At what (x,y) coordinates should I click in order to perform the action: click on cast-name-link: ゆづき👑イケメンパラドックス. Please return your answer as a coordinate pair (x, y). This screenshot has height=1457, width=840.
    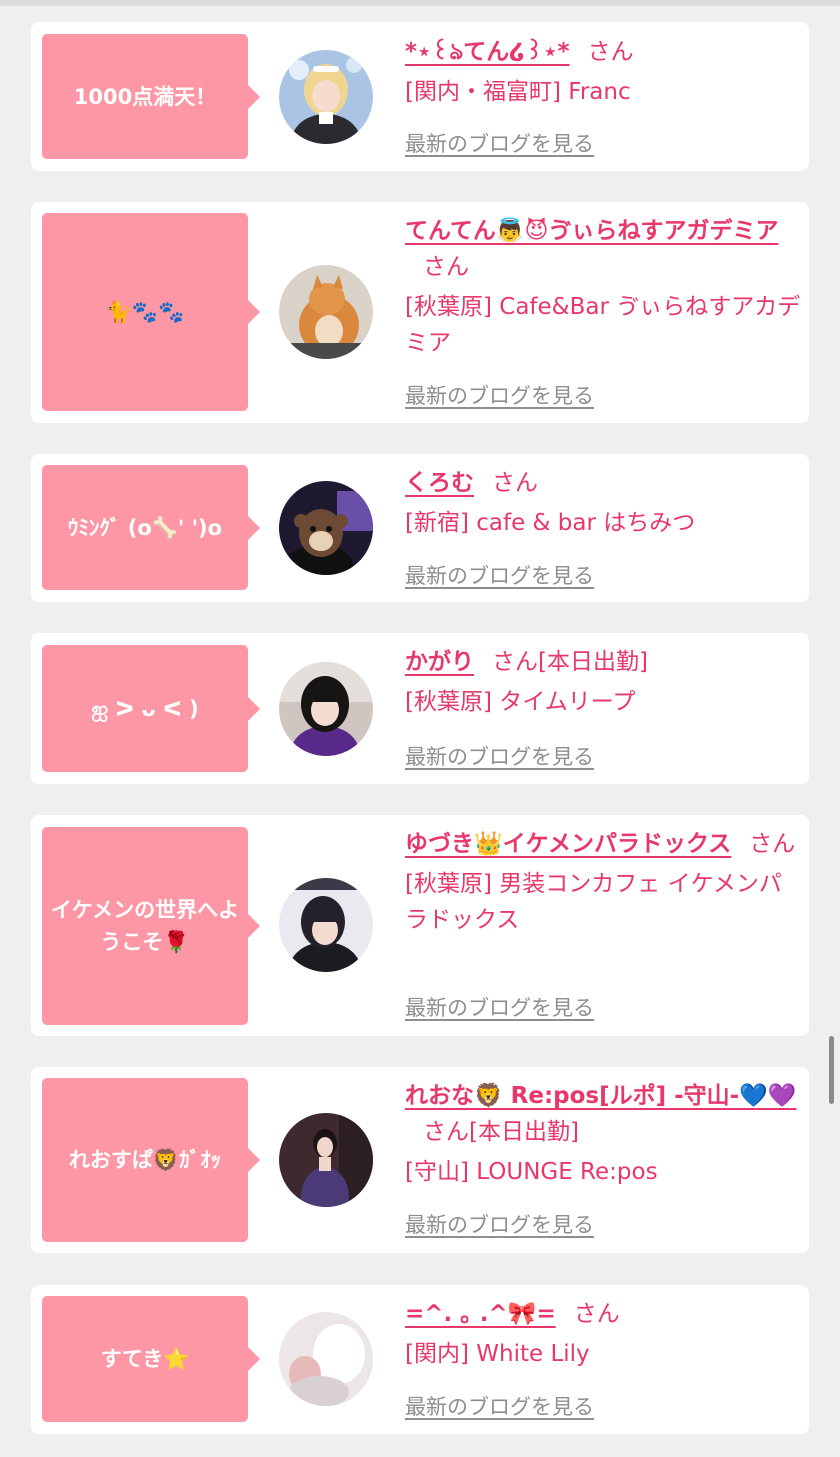
    Looking at the image, I should click on (568, 844).